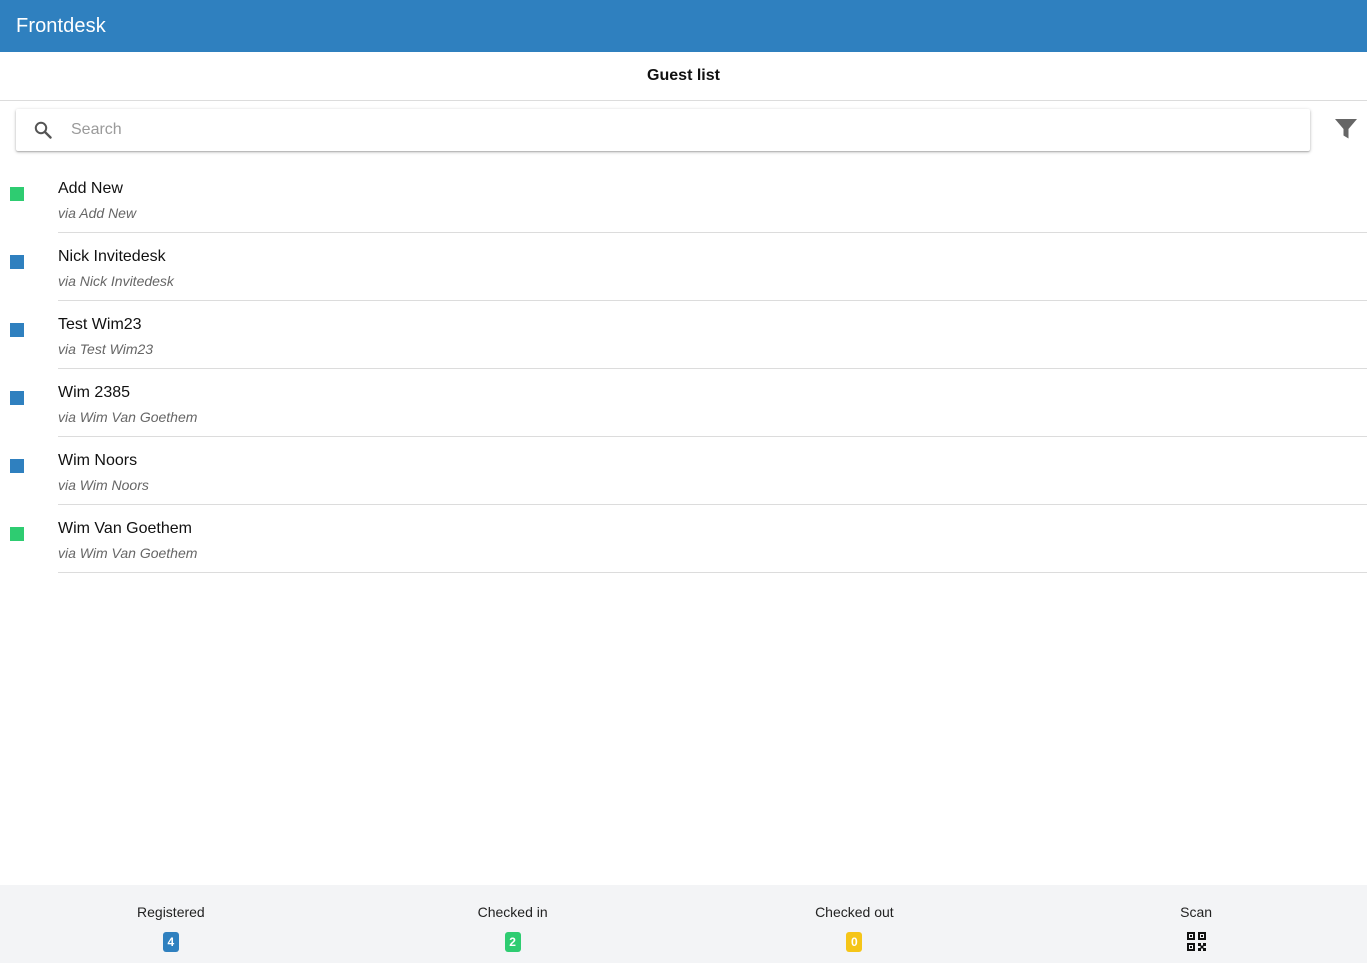 The image size is (1367, 963). I want to click on filter-icon, so click(1346, 131).